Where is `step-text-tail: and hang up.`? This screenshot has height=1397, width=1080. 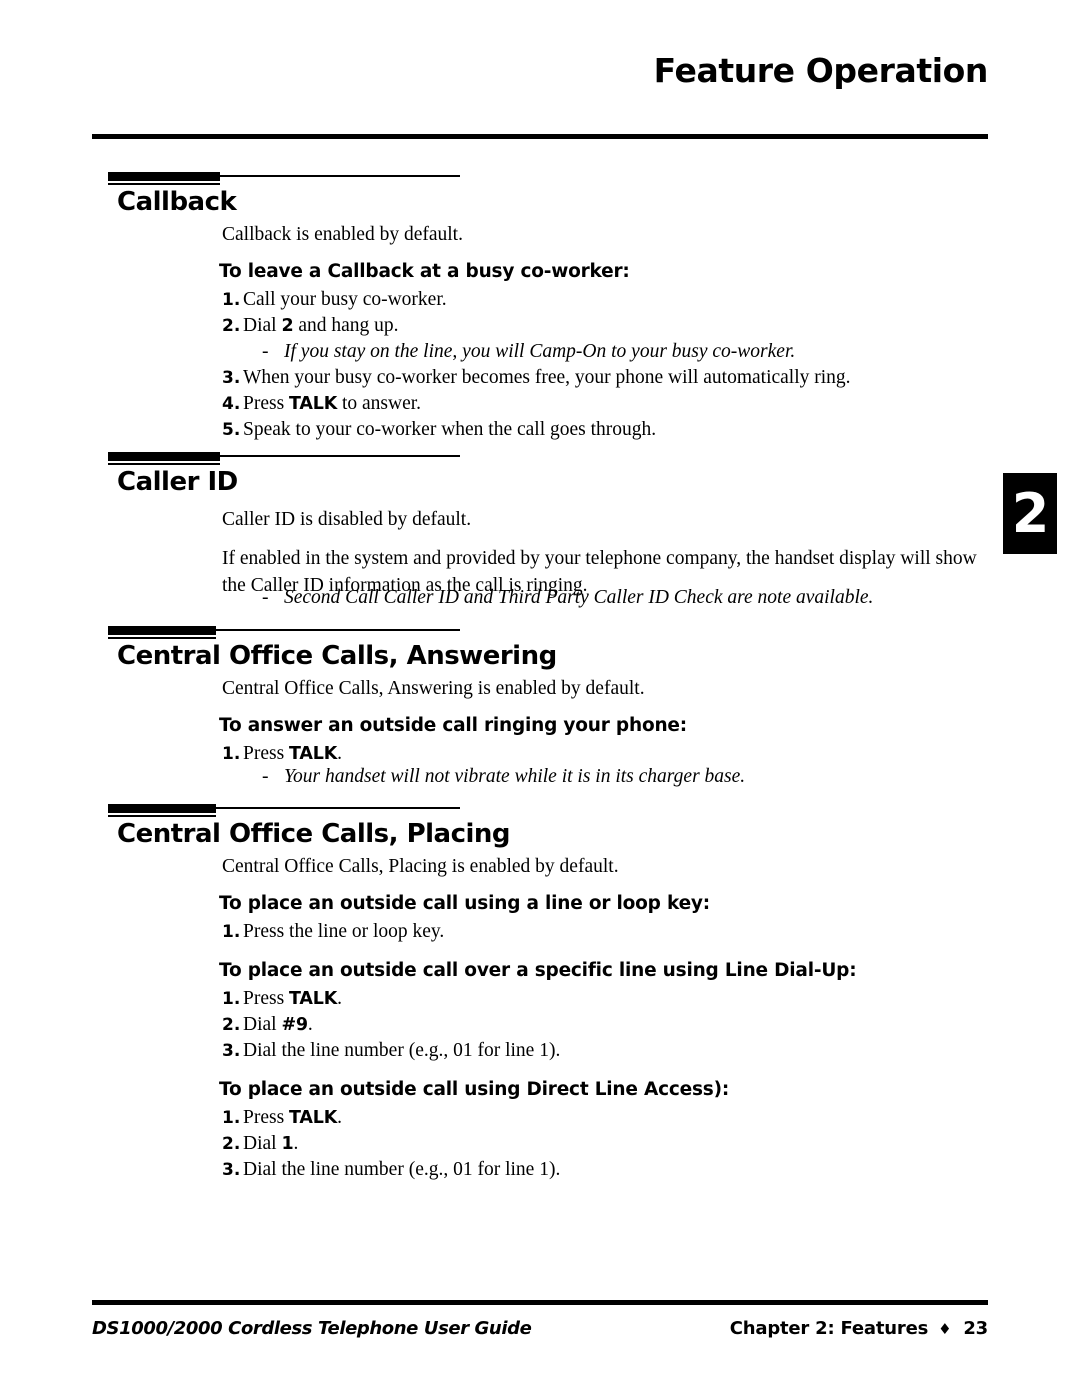
step-text-tail: and hang up. is located at coordinates (346, 325).